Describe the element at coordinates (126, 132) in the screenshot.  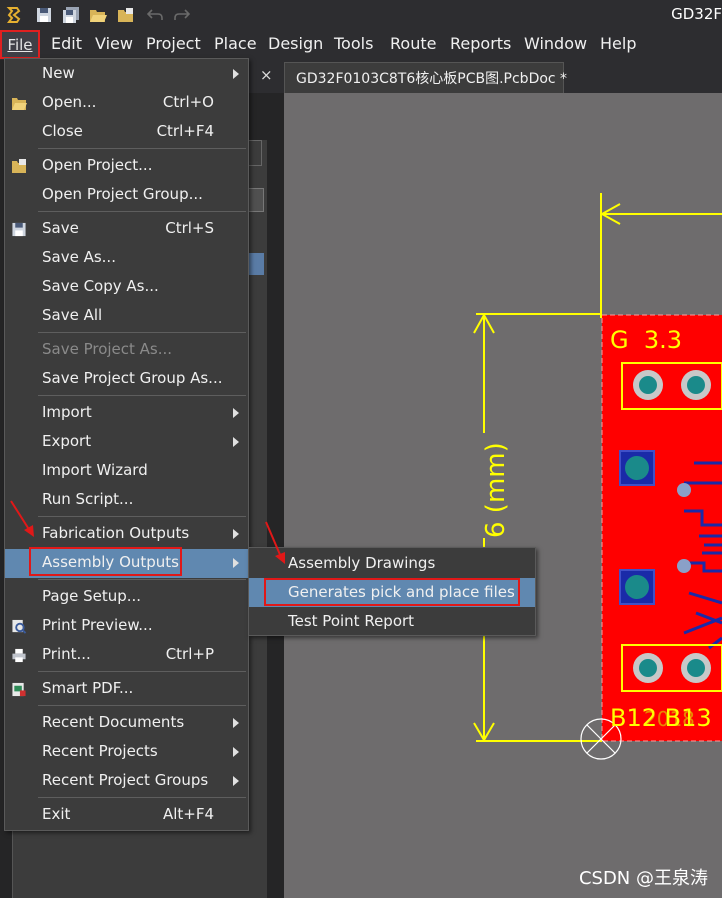
I see `menu-item-close: Close Ctrl+F4` at that location.